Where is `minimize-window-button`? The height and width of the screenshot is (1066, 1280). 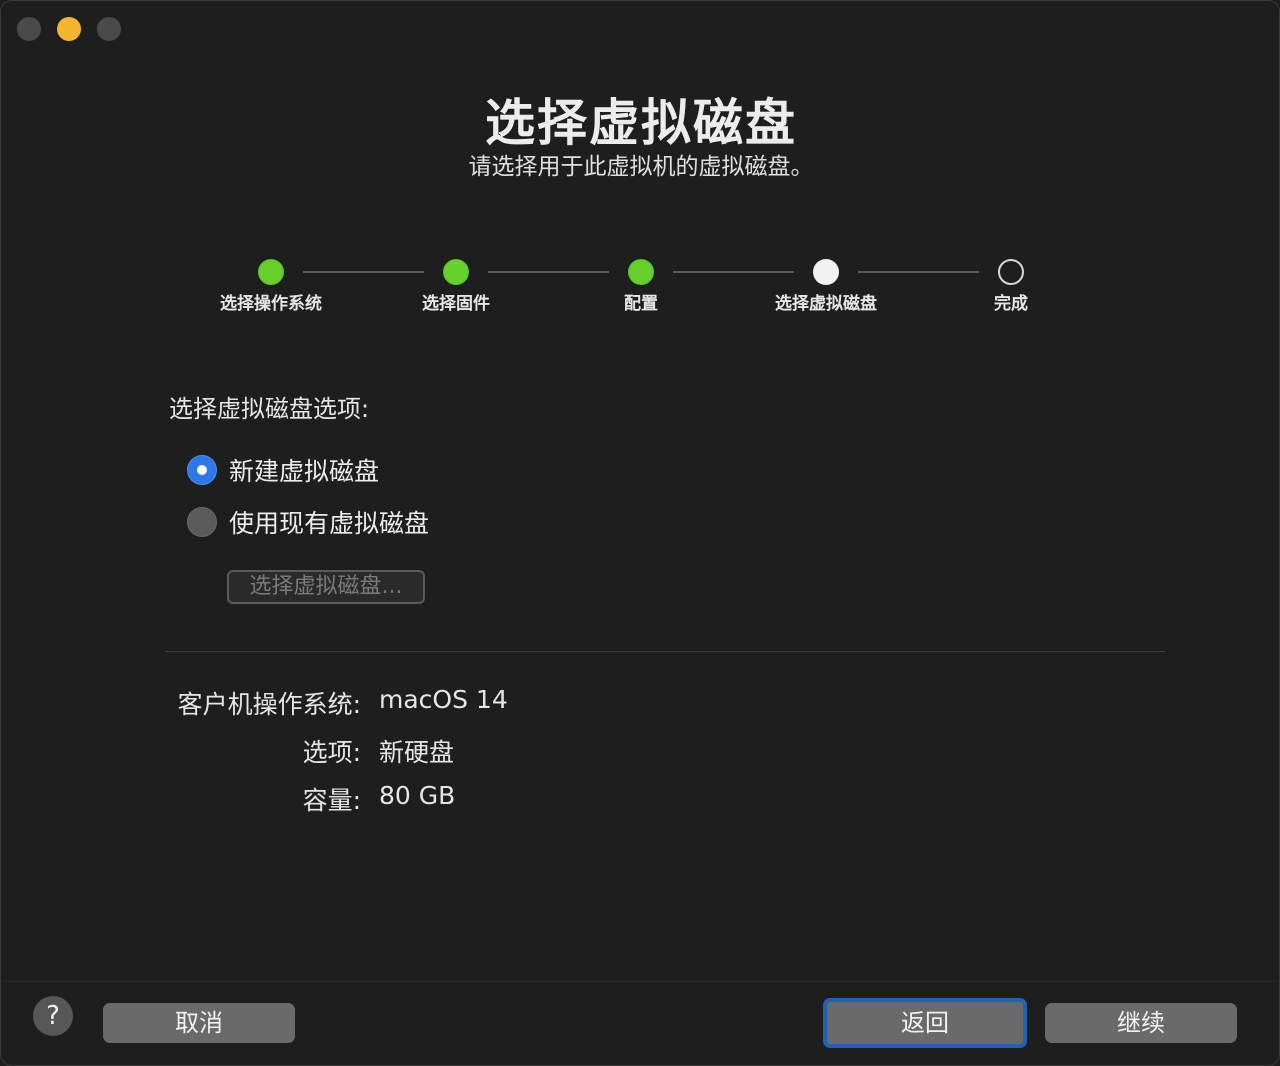
minimize-window-button is located at coordinates (69, 29).